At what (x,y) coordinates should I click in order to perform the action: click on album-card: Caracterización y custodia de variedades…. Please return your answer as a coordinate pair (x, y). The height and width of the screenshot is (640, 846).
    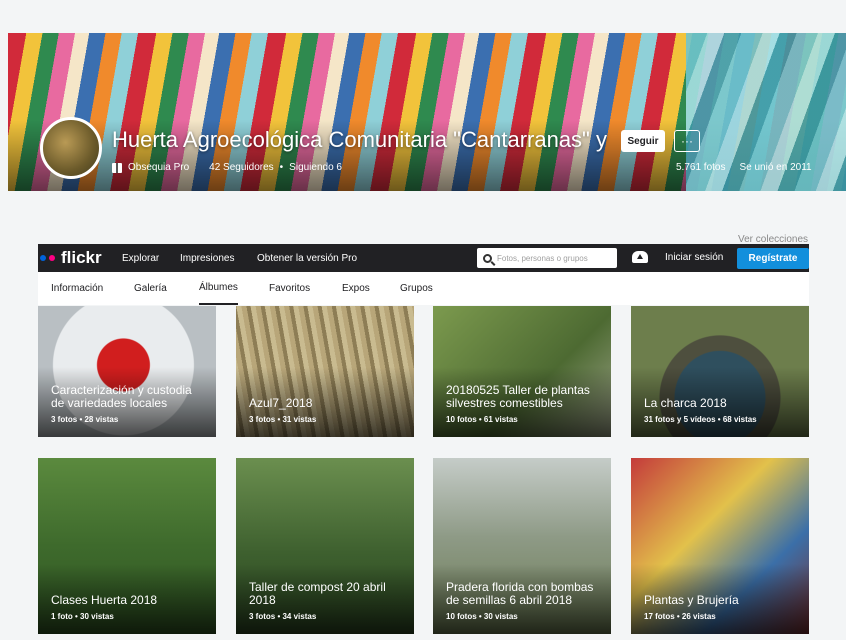
    Looking at the image, I should click on (127, 371).